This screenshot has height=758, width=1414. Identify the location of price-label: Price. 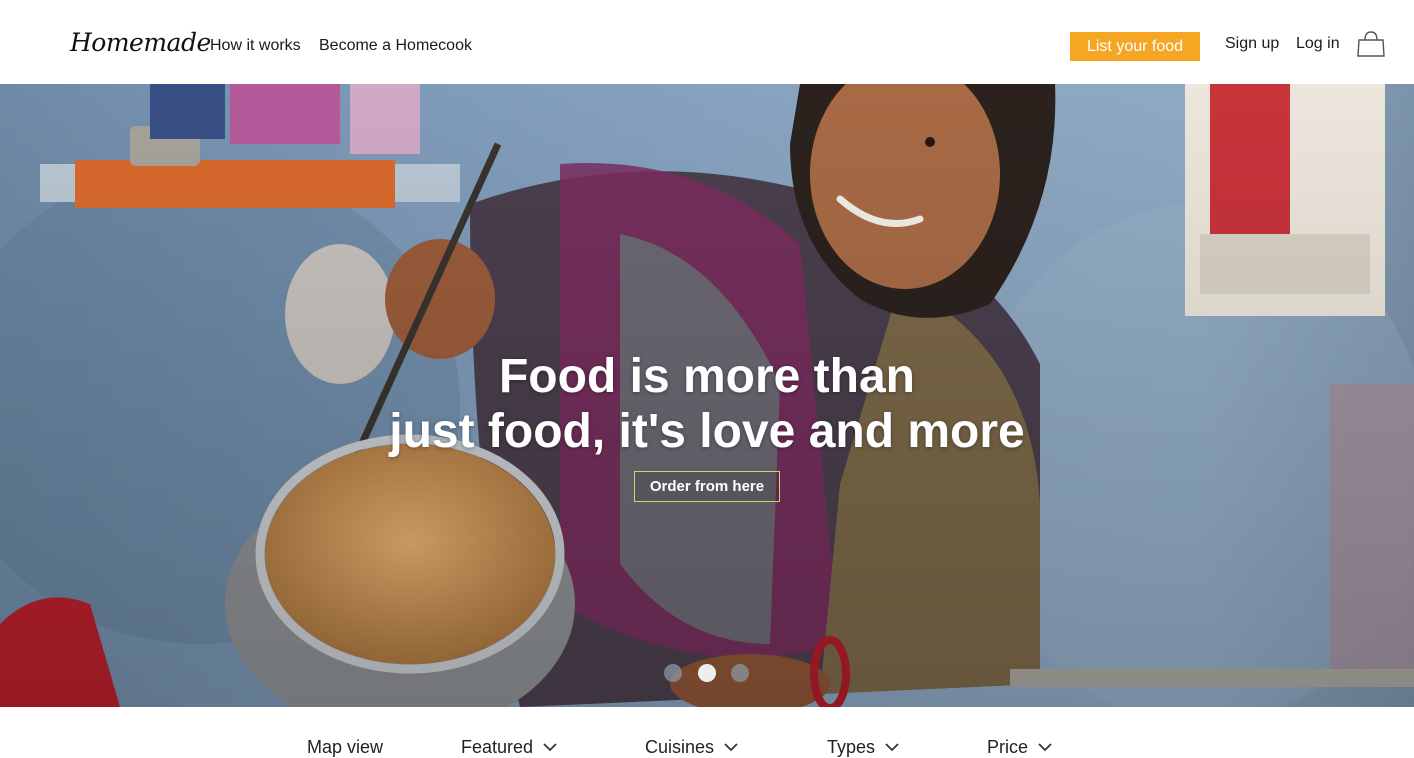
(1008, 747).